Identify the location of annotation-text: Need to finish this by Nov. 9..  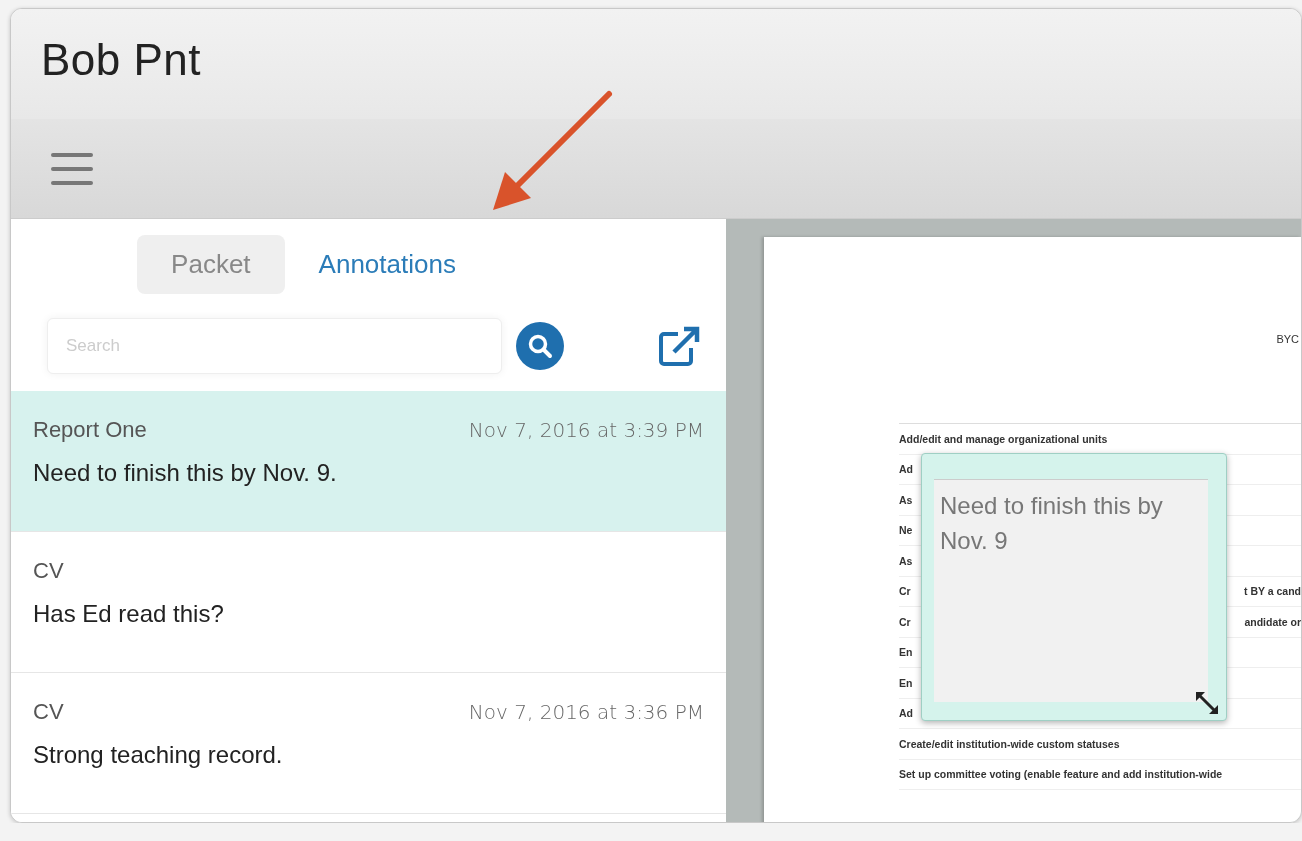
(185, 473).